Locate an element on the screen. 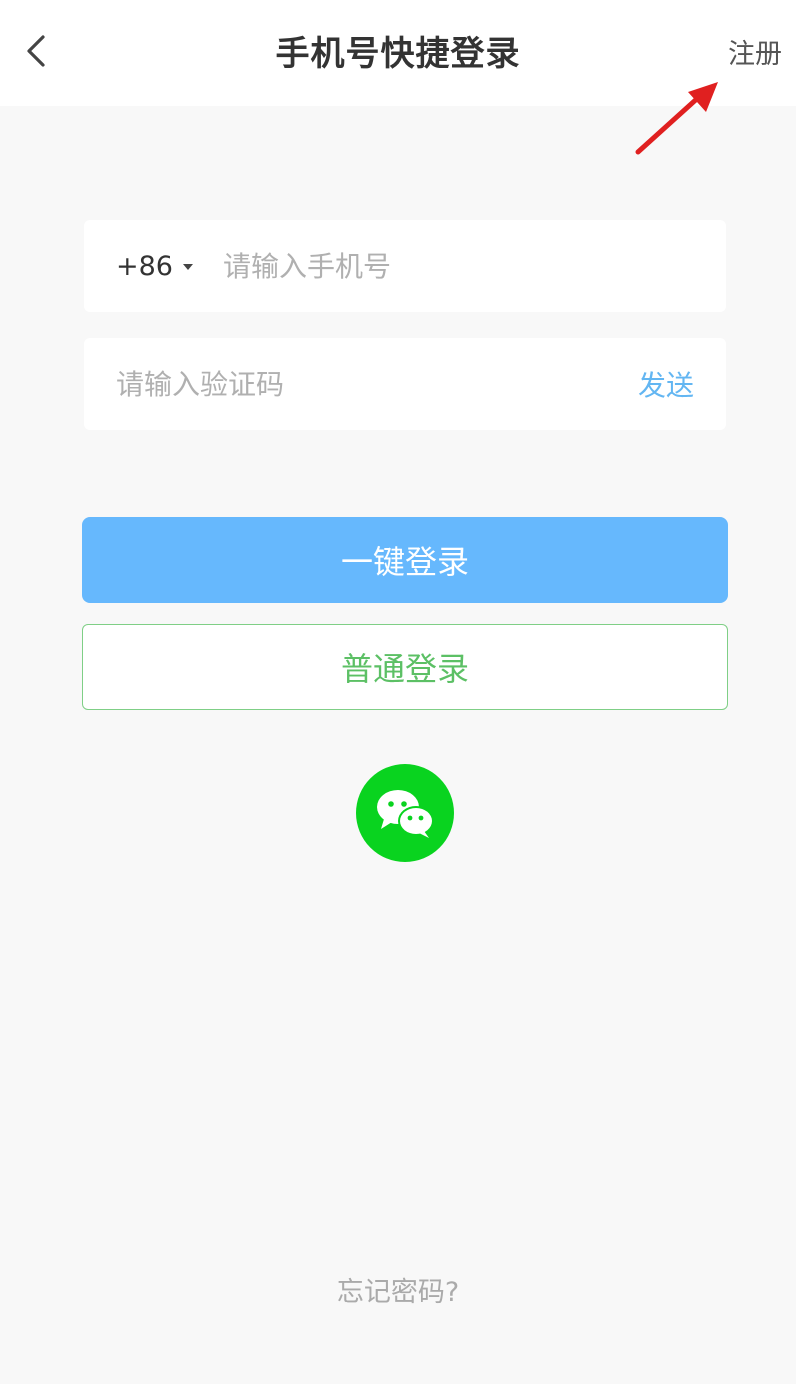  wechat-login-button is located at coordinates (405, 813).